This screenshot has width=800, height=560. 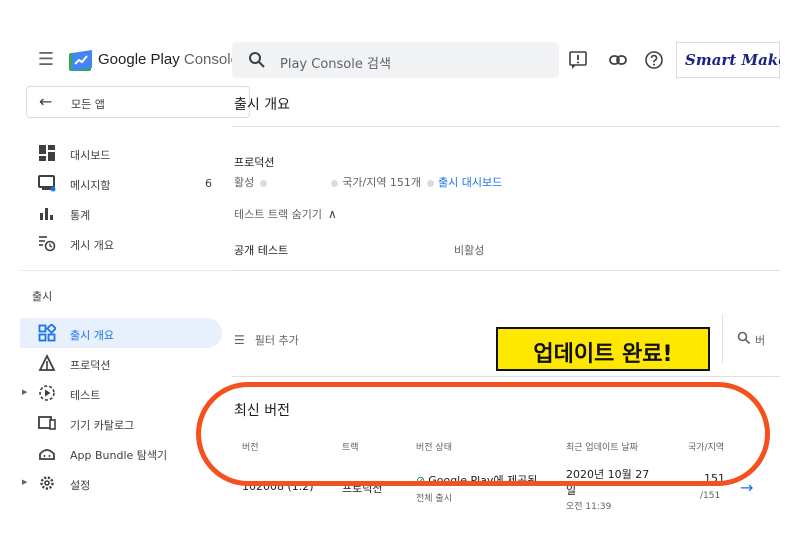 What do you see at coordinates (85, 395) in the screenshot?
I see `sidebar-item-label: 테스트` at bounding box center [85, 395].